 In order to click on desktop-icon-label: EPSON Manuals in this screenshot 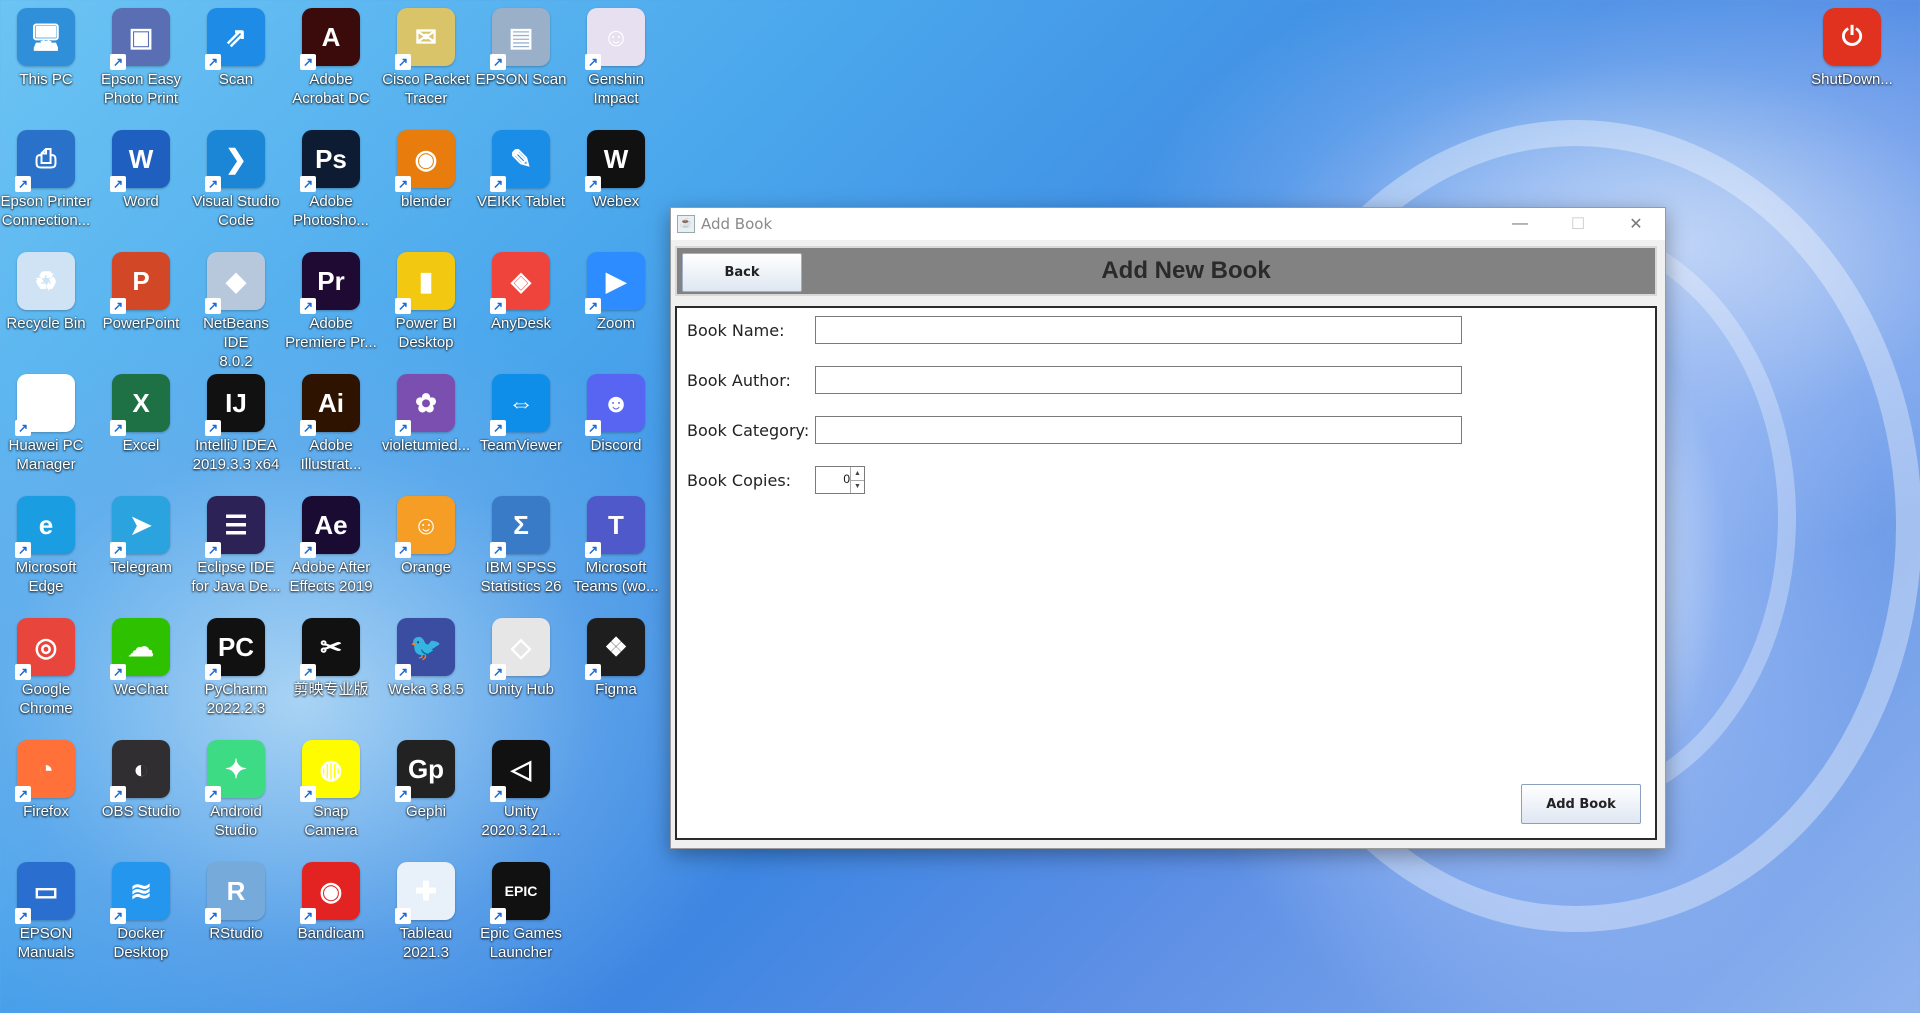, I will do `click(46, 943)`.